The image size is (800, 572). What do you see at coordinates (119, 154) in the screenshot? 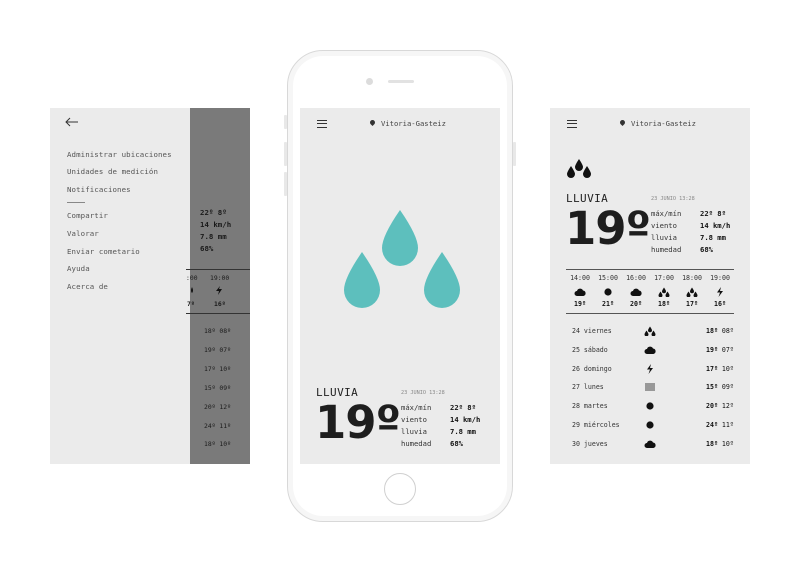
I see `menu-item-manage-locations: Administrar ubicaciones` at bounding box center [119, 154].